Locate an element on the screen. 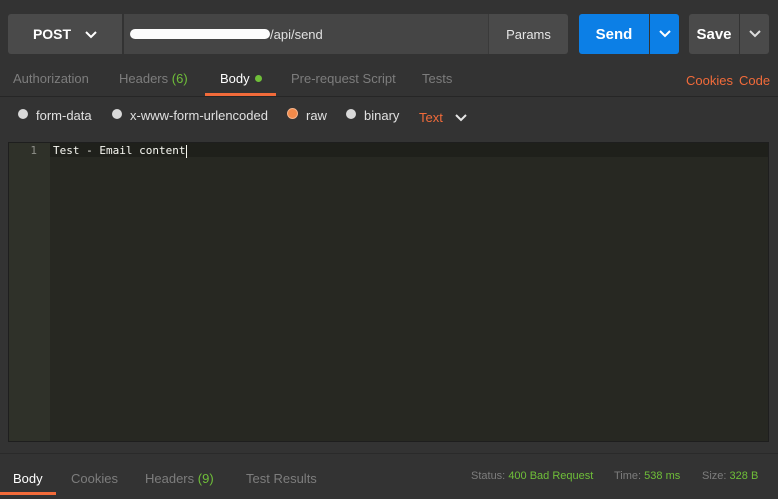  tab-tests: Tests is located at coordinates (437, 78).